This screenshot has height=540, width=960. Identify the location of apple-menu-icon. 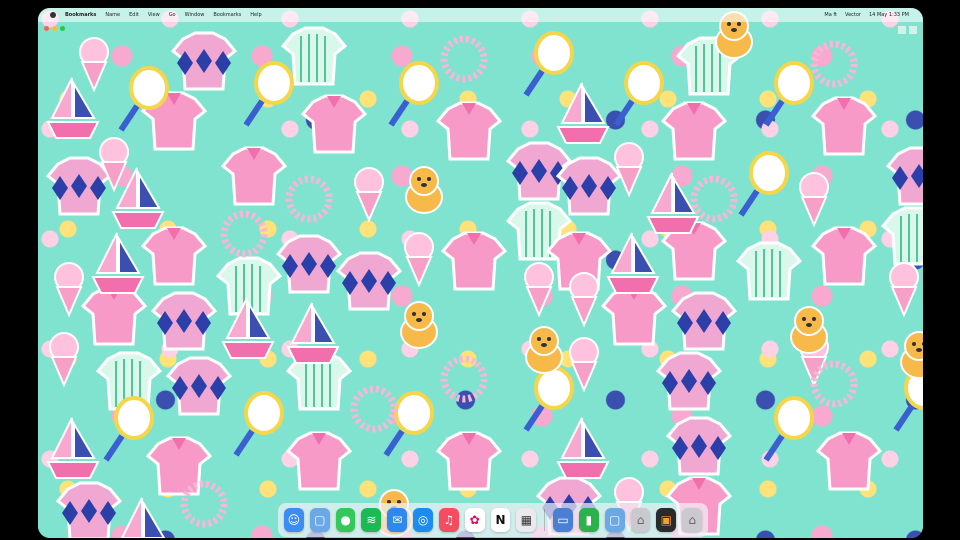
(53, 15).